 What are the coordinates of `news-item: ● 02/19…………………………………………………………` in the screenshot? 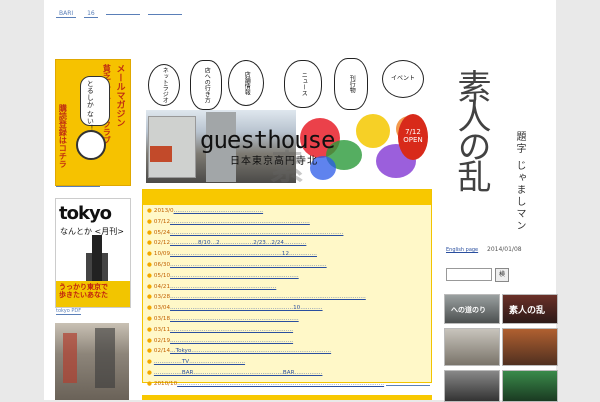 It's located at (287, 343).